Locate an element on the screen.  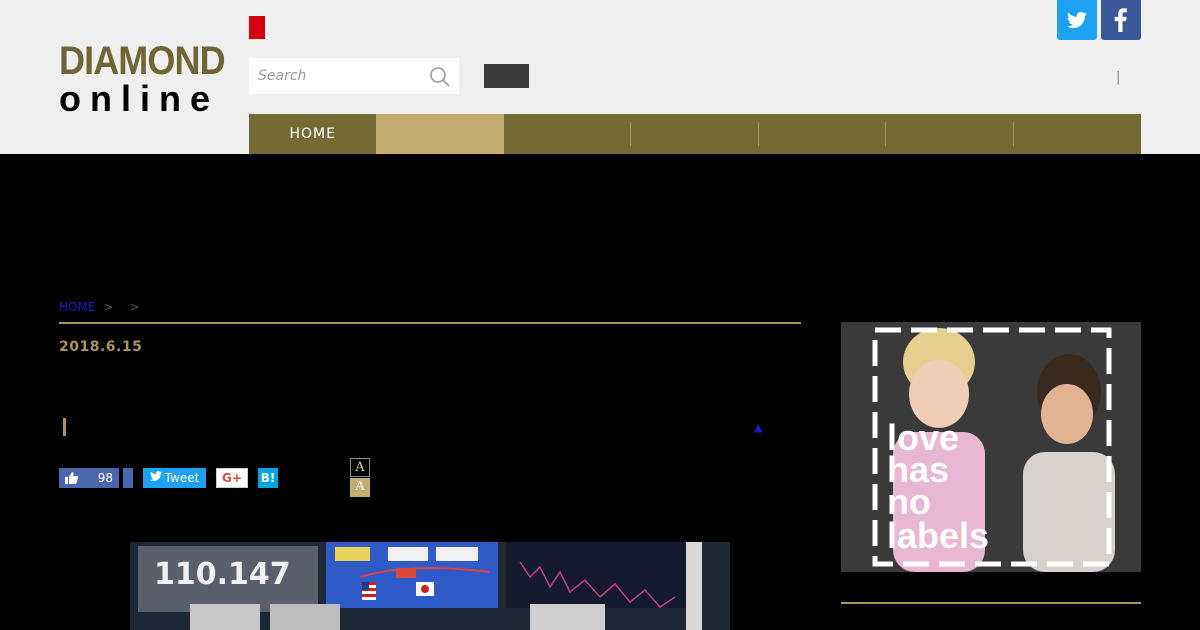
breadcrumb-home-link: HOME is located at coordinates (77, 307).